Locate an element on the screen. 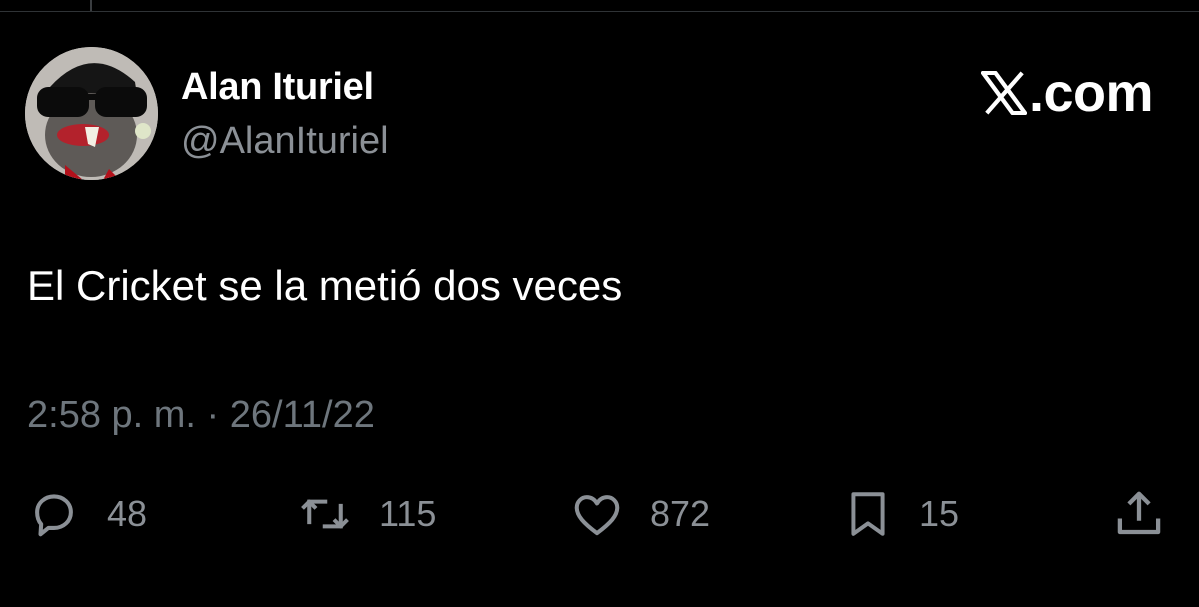  thread-line is located at coordinates (91, 5).